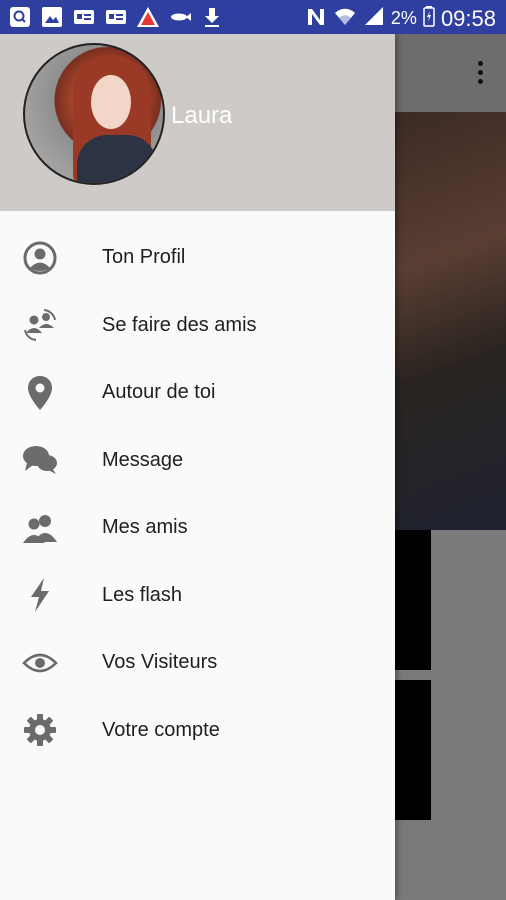  What do you see at coordinates (345, 18) in the screenshot?
I see `wifi-icon` at bounding box center [345, 18].